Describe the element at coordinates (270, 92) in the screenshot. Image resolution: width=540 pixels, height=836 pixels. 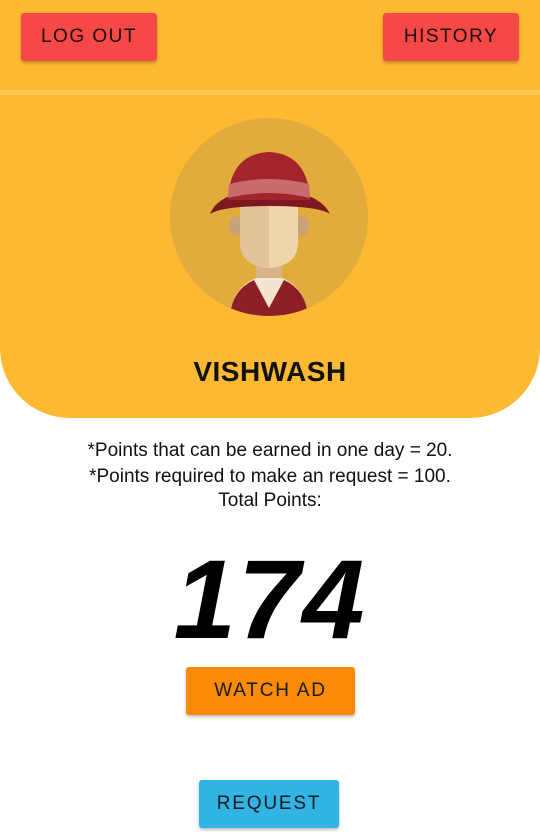
I see `header-divider` at that location.